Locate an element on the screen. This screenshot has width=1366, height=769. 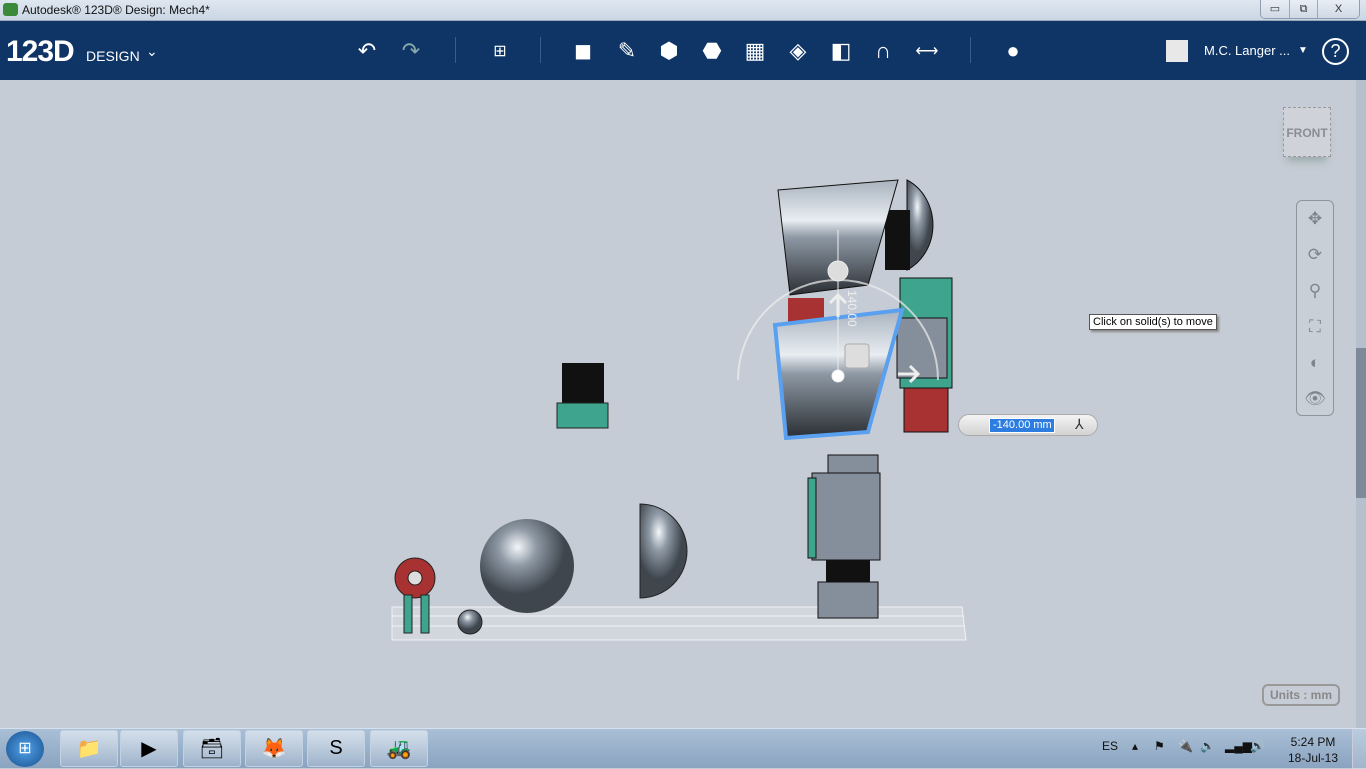
restore-button: ⧉ is located at coordinates (1303, 9).